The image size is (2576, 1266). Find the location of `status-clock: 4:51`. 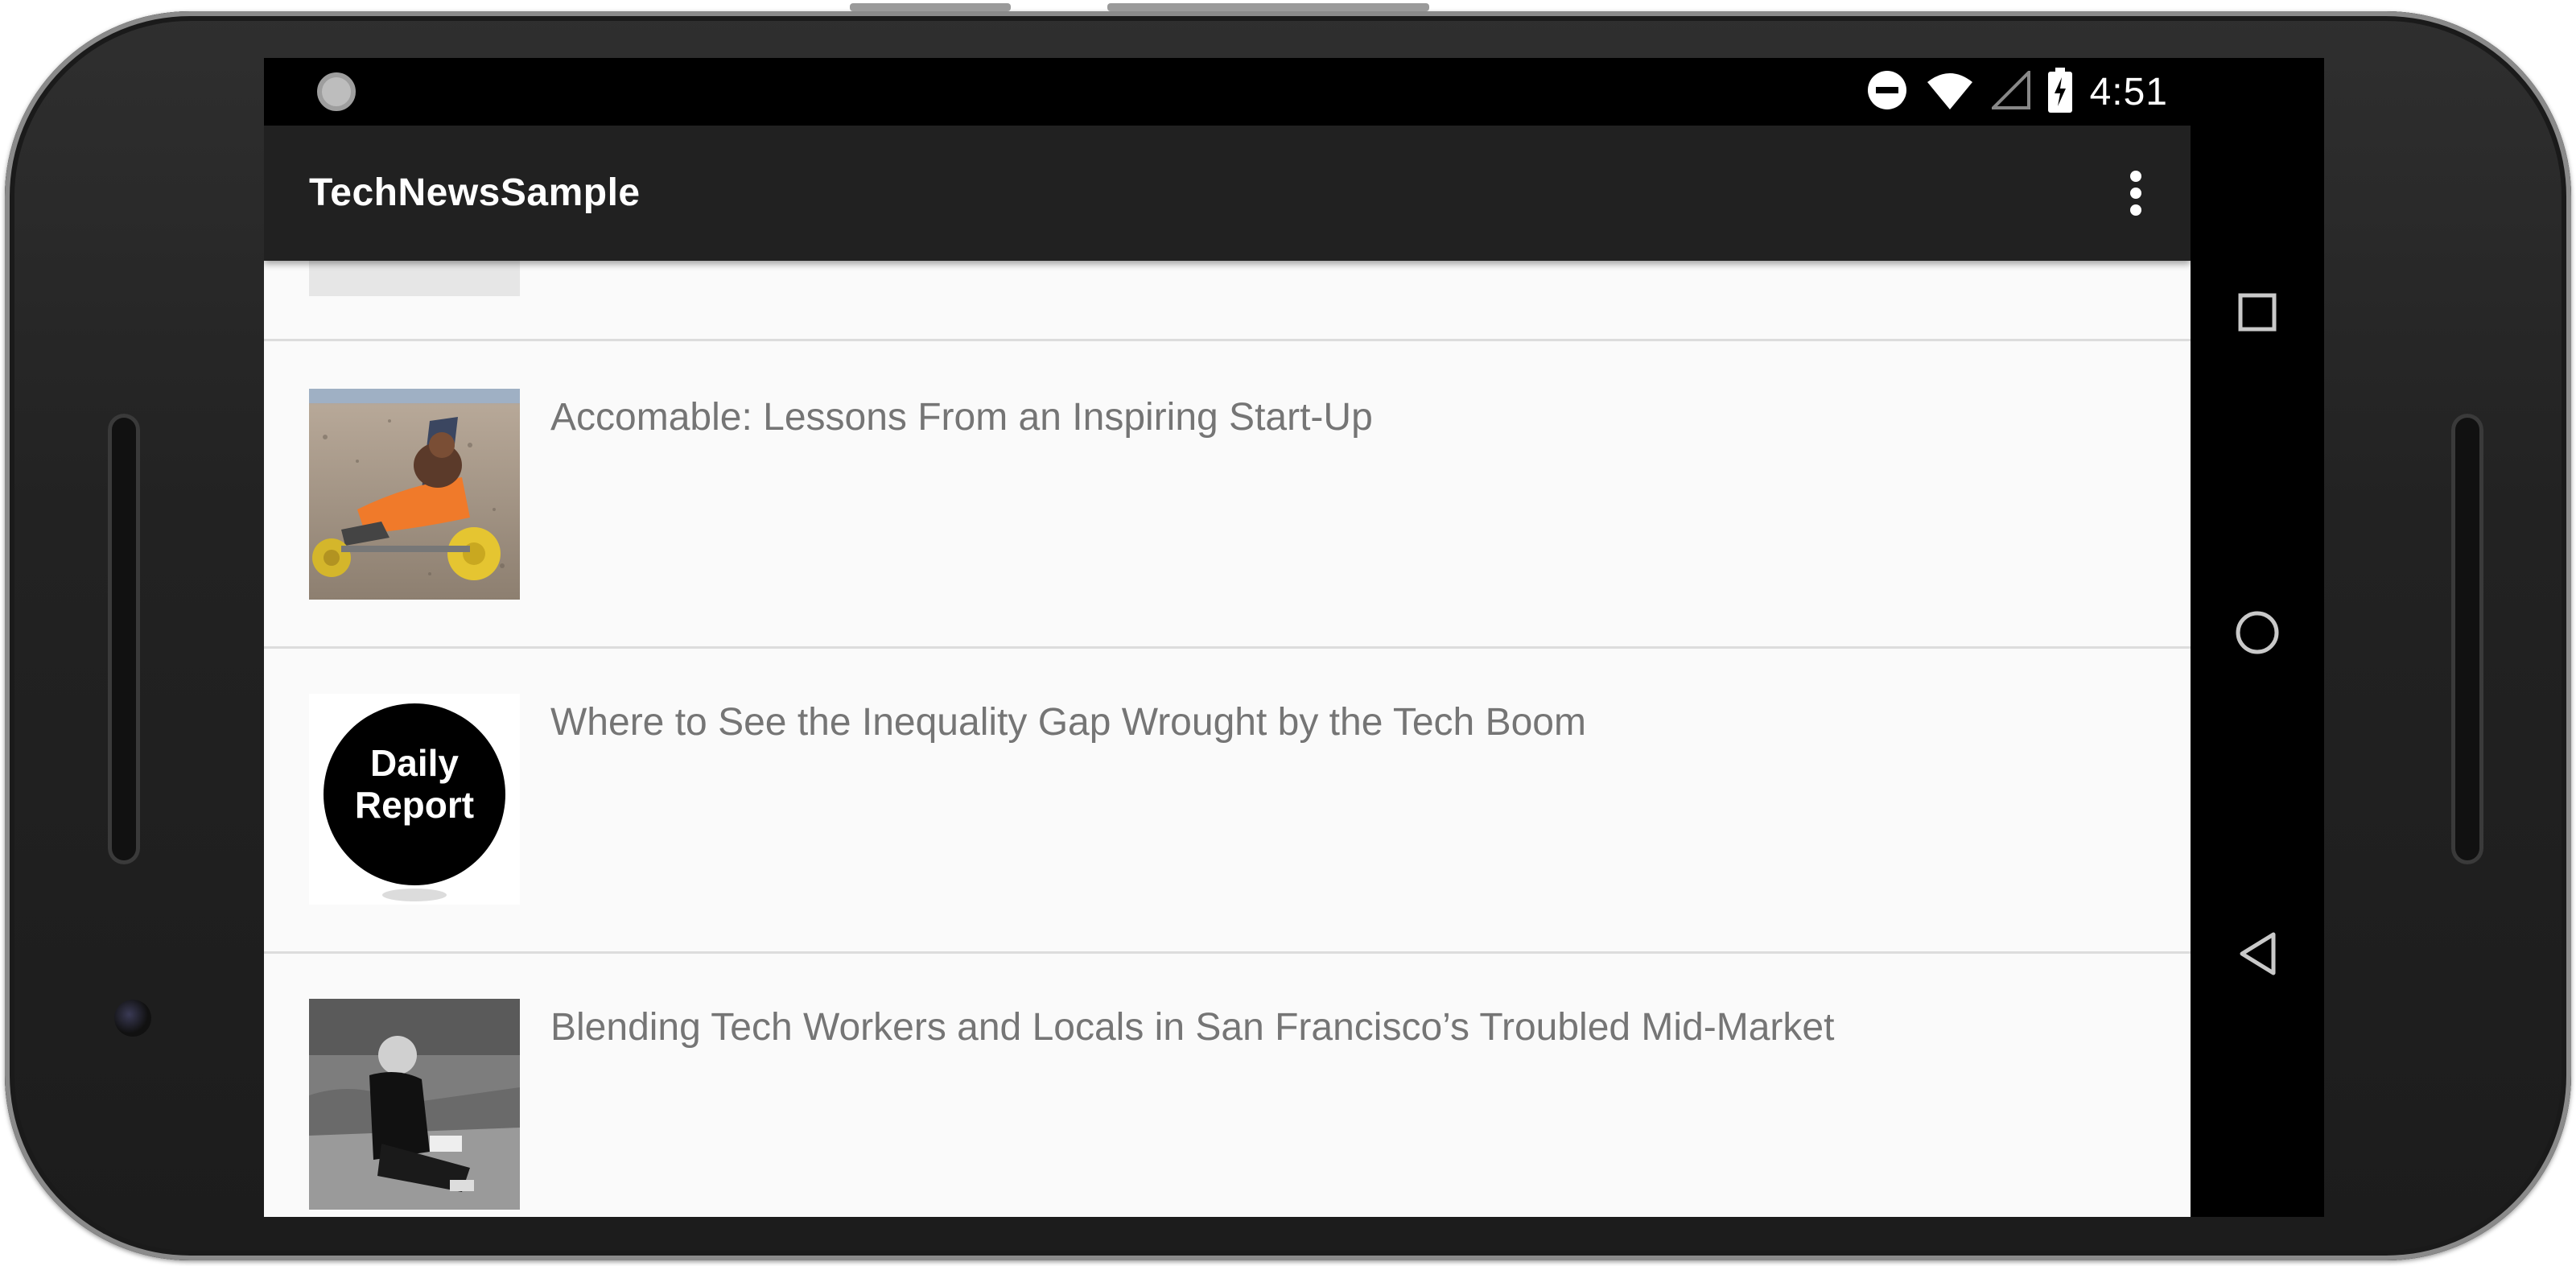

status-clock: 4:51 is located at coordinates (2128, 91).